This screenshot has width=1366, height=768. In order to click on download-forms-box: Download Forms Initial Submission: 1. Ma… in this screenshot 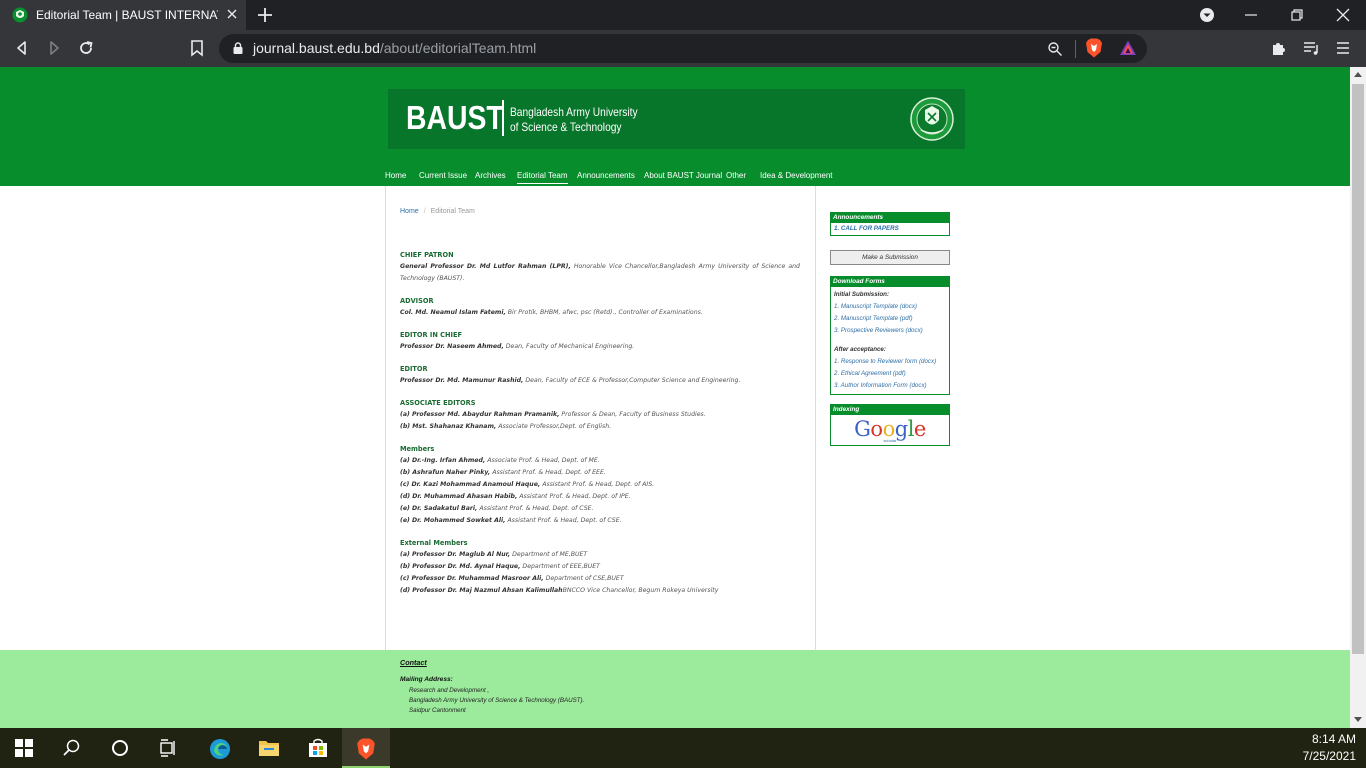, I will do `click(890, 335)`.